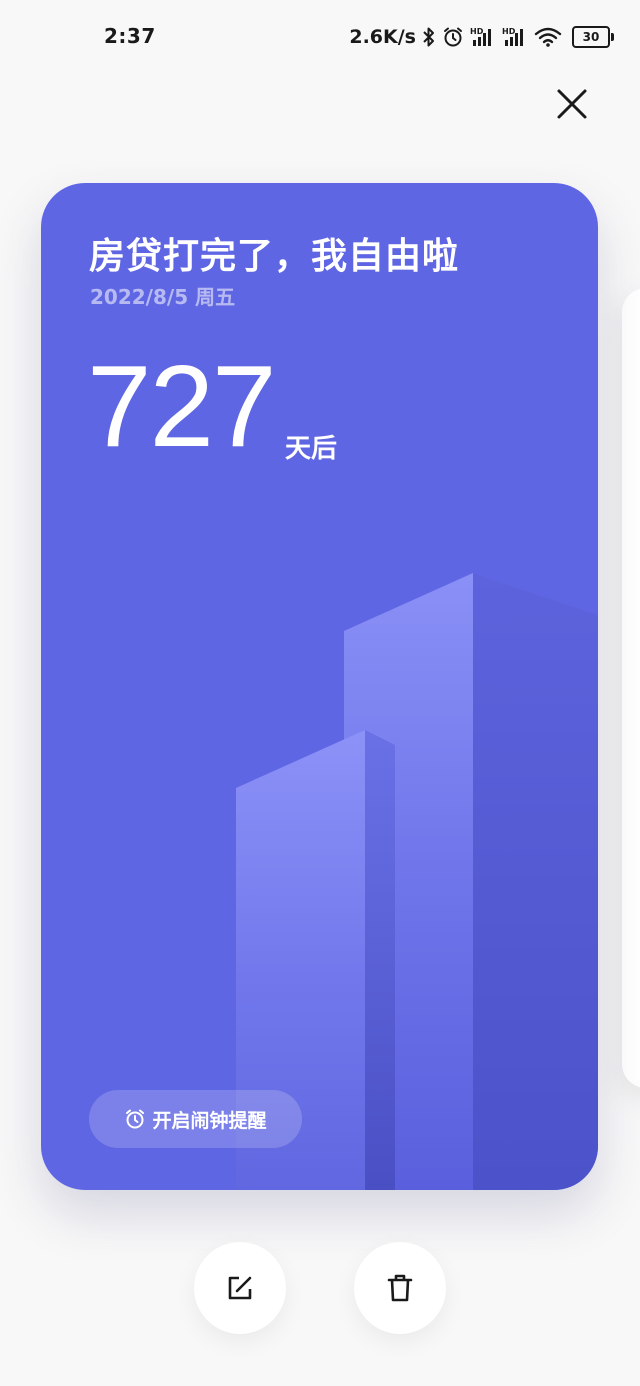 Image resolution: width=640 pixels, height=1386 pixels. Describe the element at coordinates (311, 449) in the screenshot. I see `days-unit: 天后` at that location.